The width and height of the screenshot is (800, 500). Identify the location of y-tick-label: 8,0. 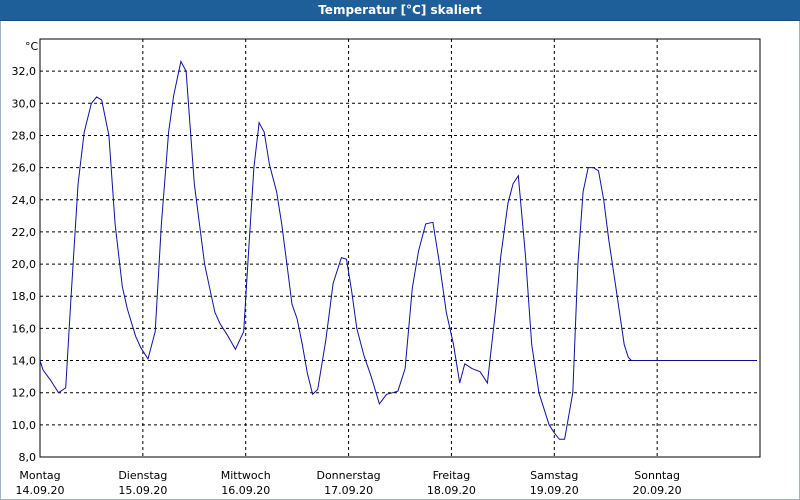
(28, 457).